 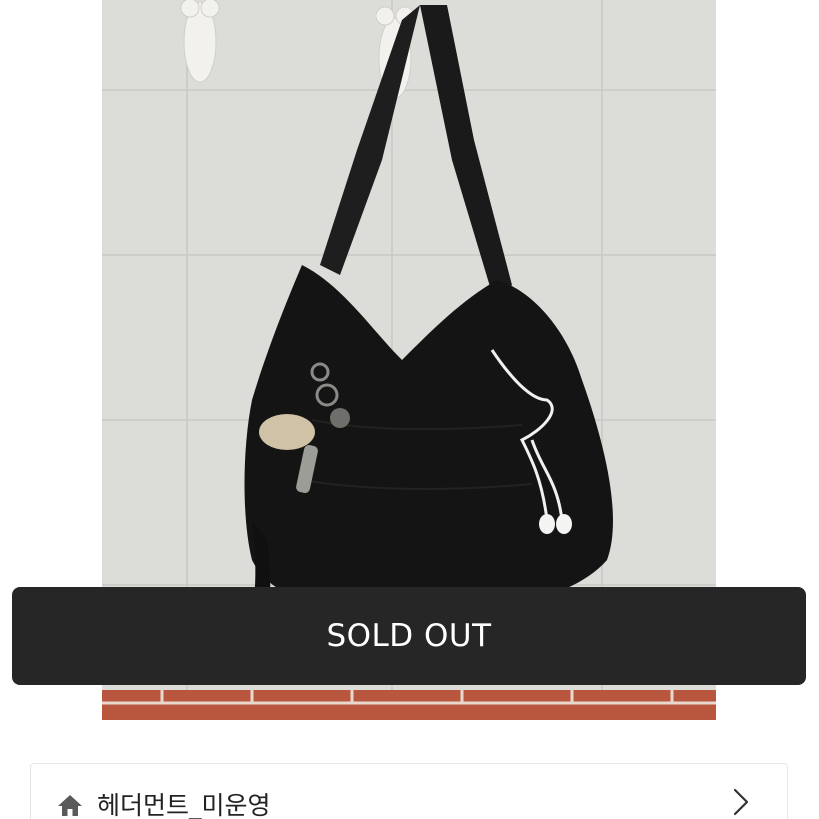 What do you see at coordinates (409, 791) in the screenshot?
I see `shop-link-row: 헤더먼트_미운영` at bounding box center [409, 791].